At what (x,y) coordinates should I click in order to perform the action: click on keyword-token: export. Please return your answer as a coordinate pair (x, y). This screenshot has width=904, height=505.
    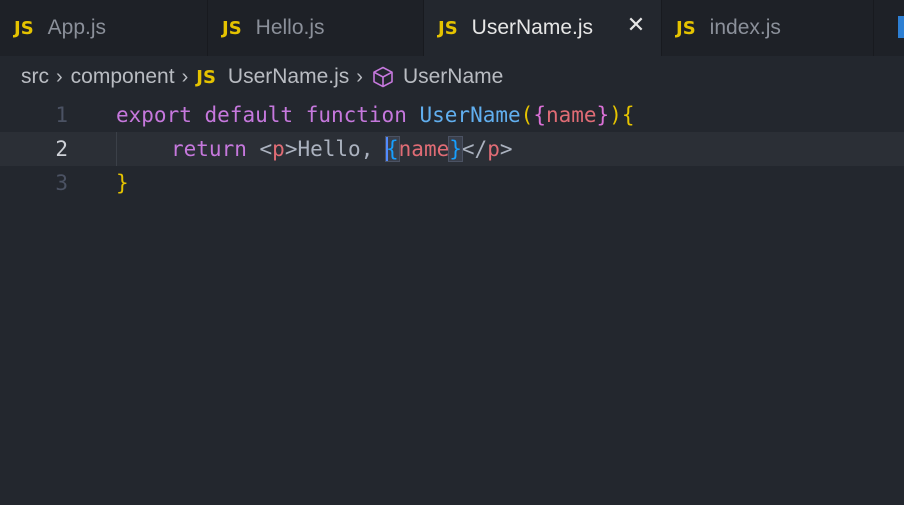
    Looking at the image, I should click on (154, 115).